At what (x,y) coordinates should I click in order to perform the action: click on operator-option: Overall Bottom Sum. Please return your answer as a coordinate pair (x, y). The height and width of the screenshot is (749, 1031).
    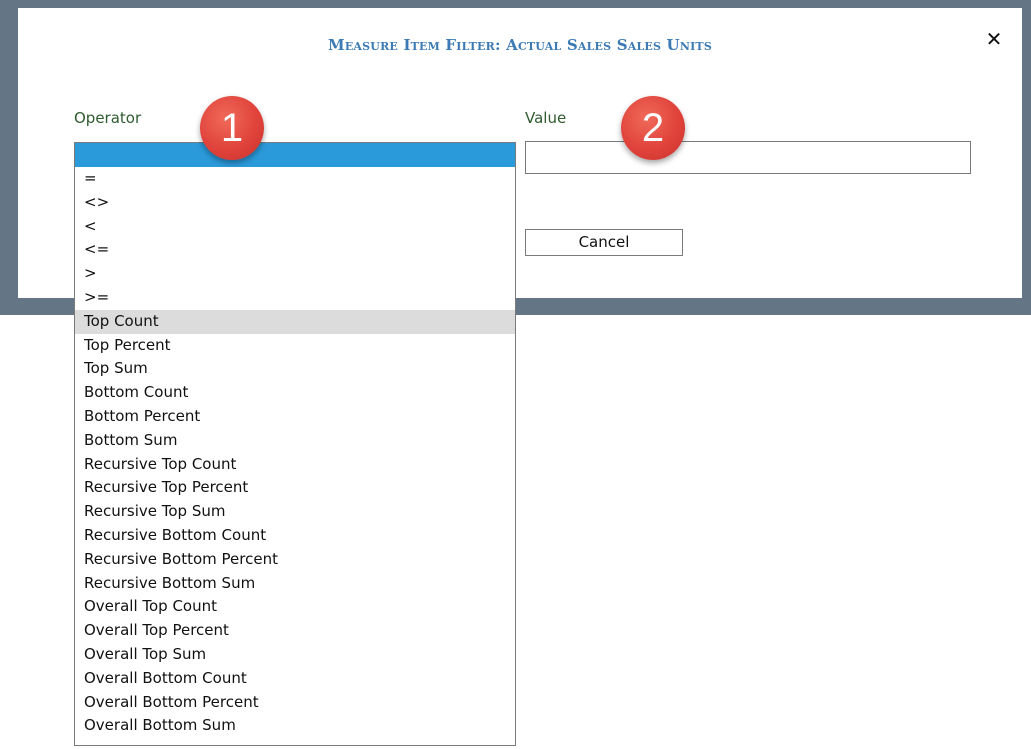
    Looking at the image, I should click on (295, 726).